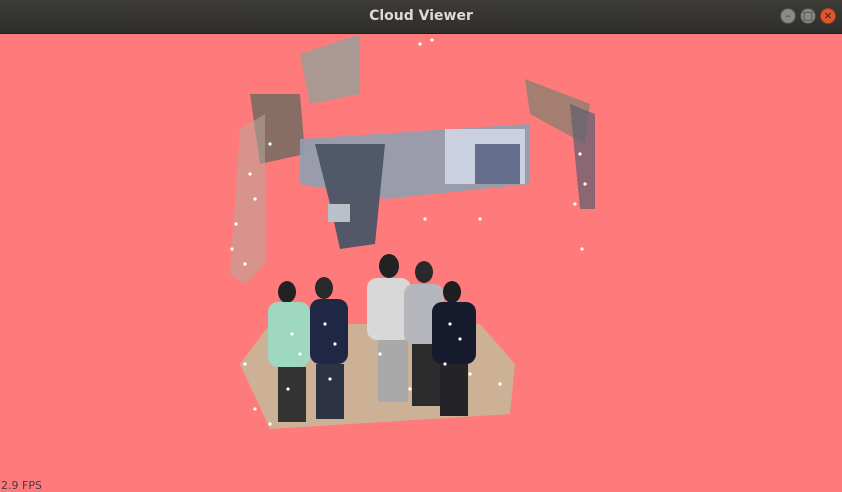  Describe the element at coordinates (788, 16) in the screenshot. I see `minimize-button: –` at that location.